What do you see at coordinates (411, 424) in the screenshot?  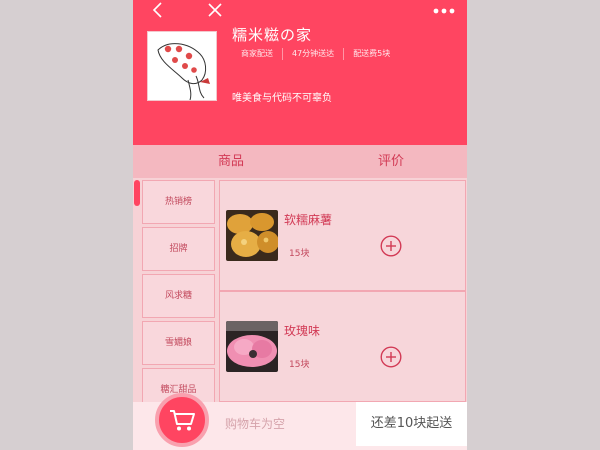 I see `min-order-button: 还差10块起送` at bounding box center [411, 424].